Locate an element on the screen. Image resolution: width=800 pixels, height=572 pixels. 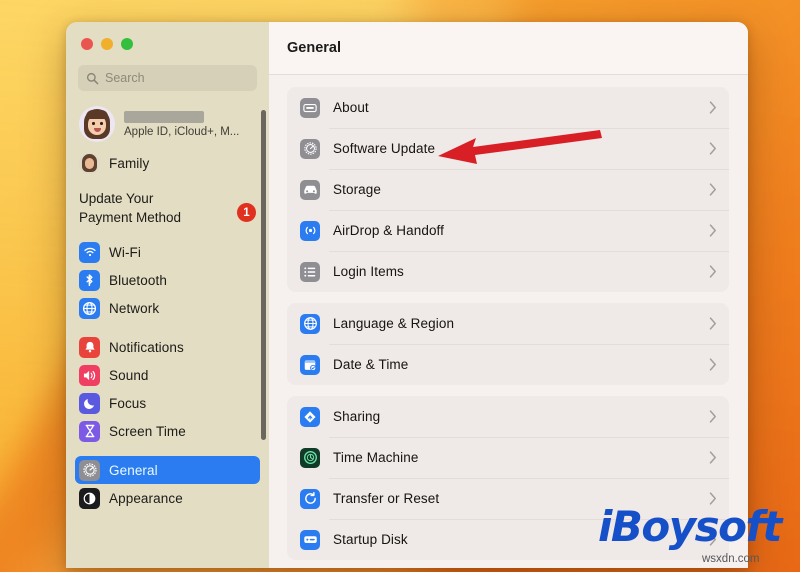
sidebar-item-focus: Focus is located at coordinates (167, 403).